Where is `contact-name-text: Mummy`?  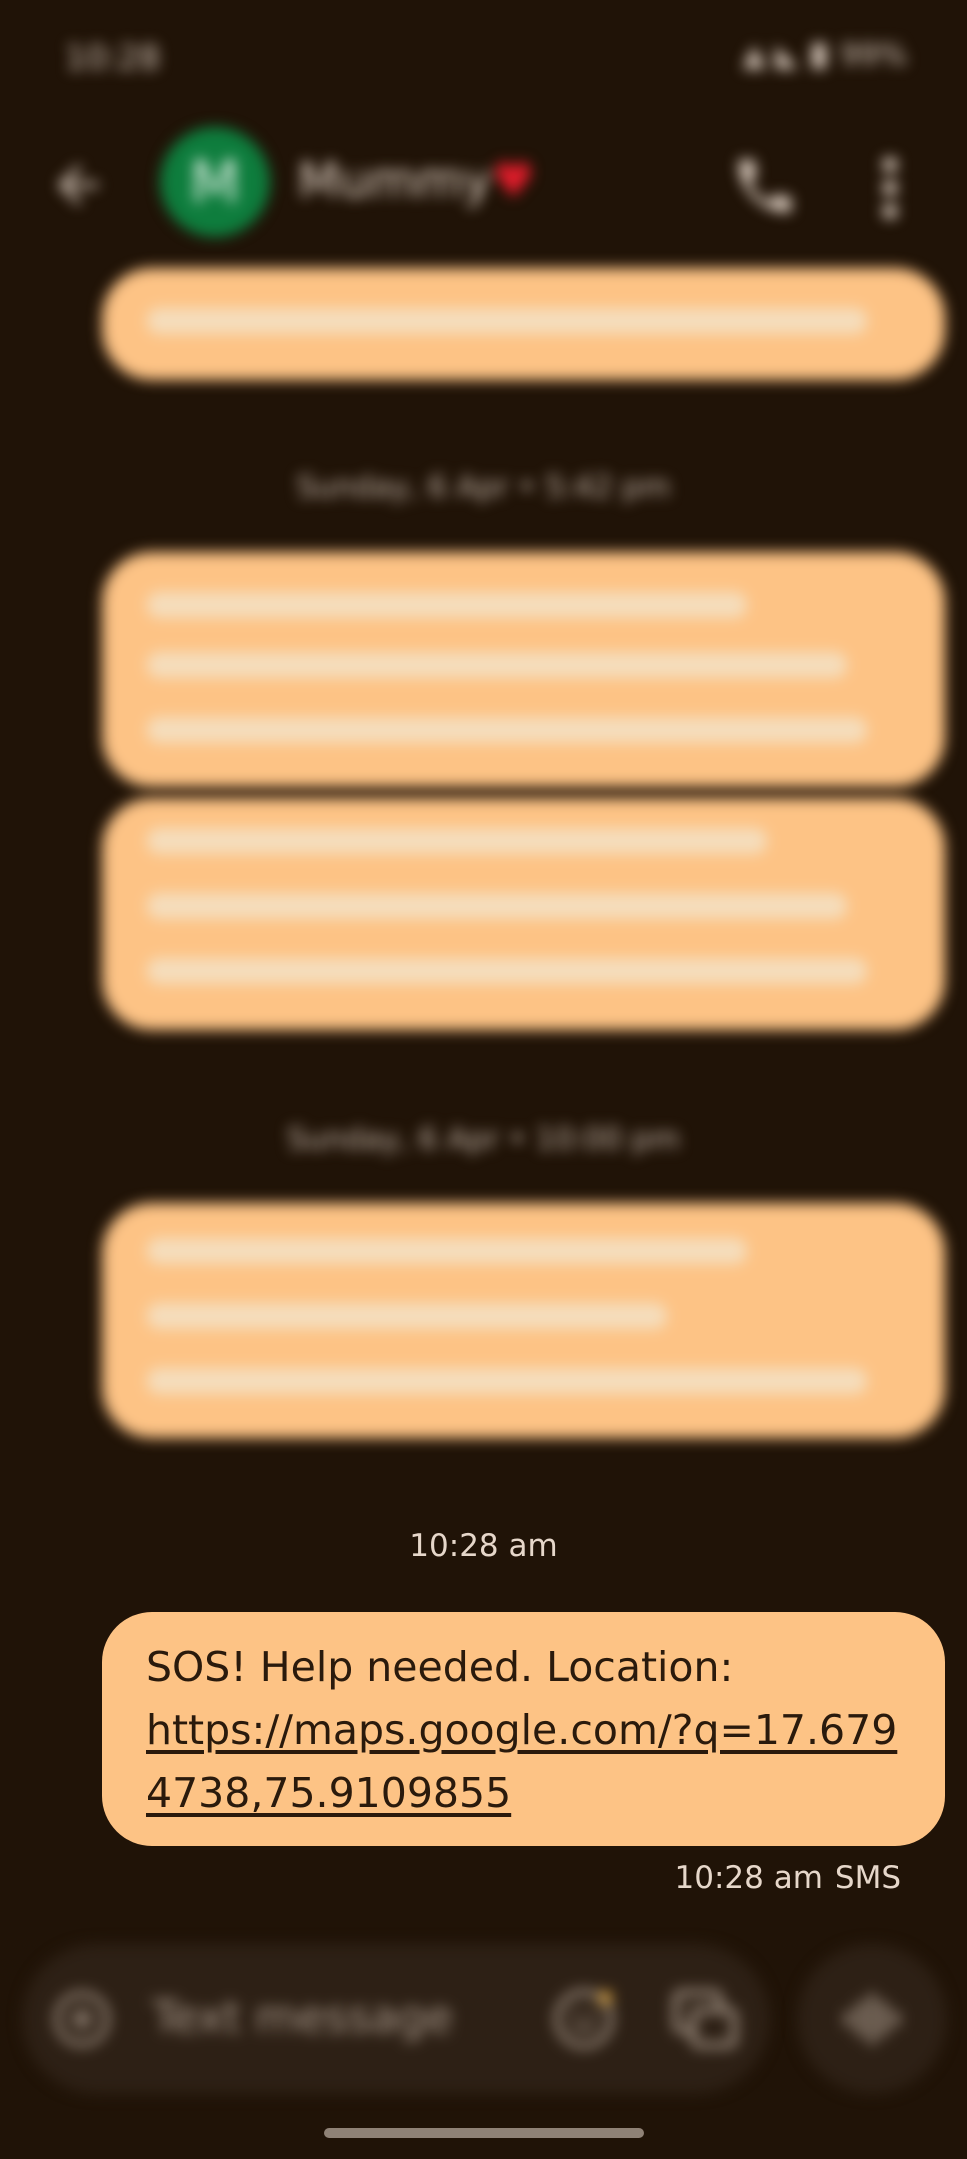
contact-name-text: Mummy is located at coordinates (395, 181).